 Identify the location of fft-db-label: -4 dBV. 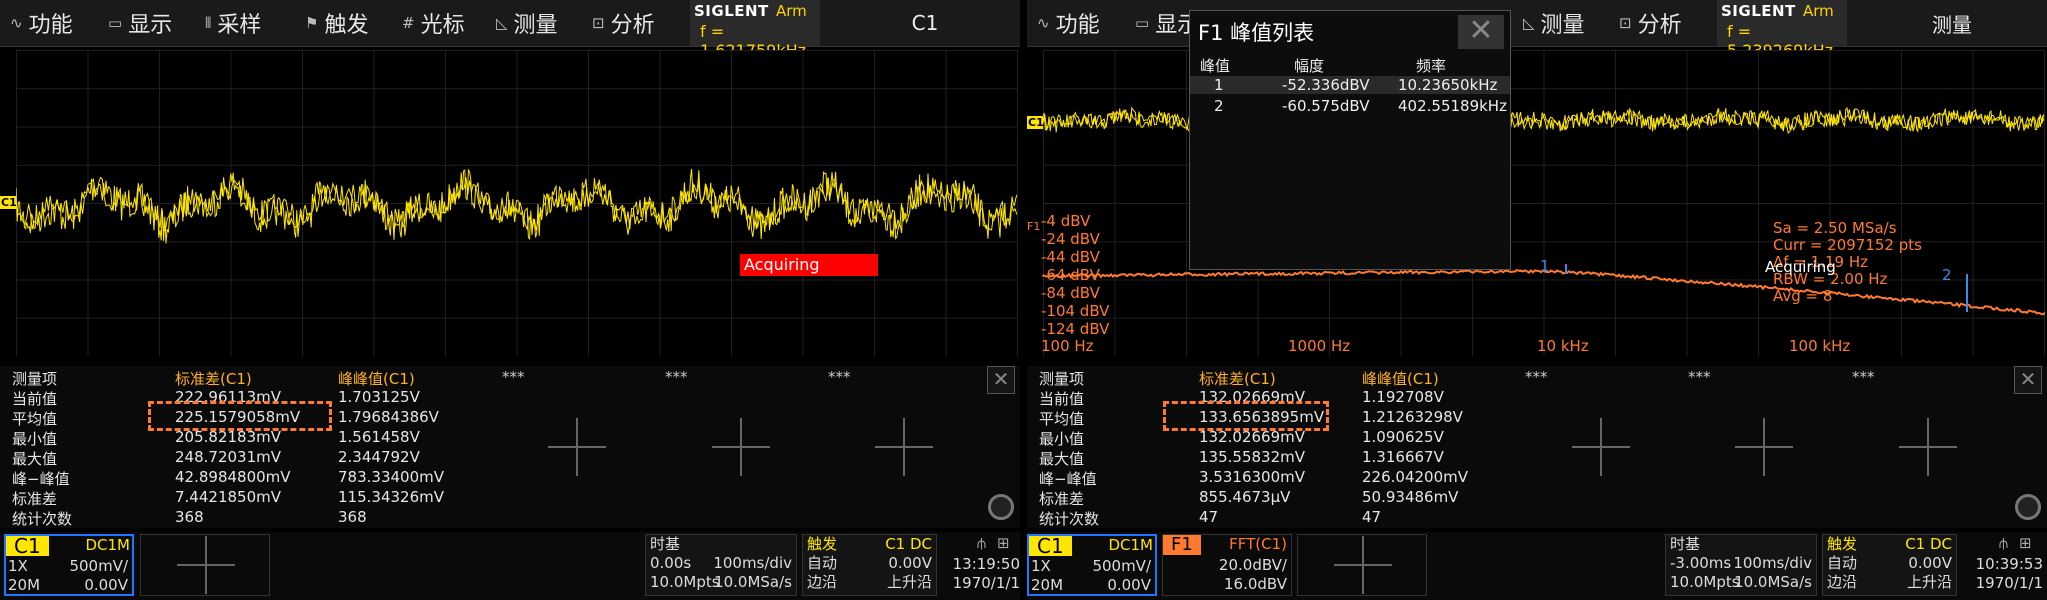
(1066, 221).